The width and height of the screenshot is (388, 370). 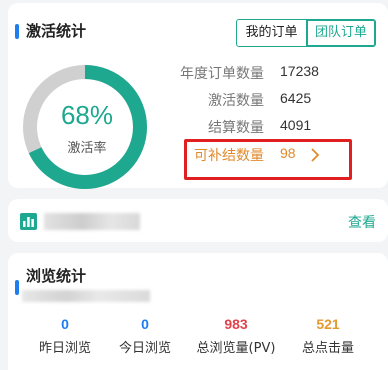 I want to click on bar-chart-icon, so click(x=28, y=221).